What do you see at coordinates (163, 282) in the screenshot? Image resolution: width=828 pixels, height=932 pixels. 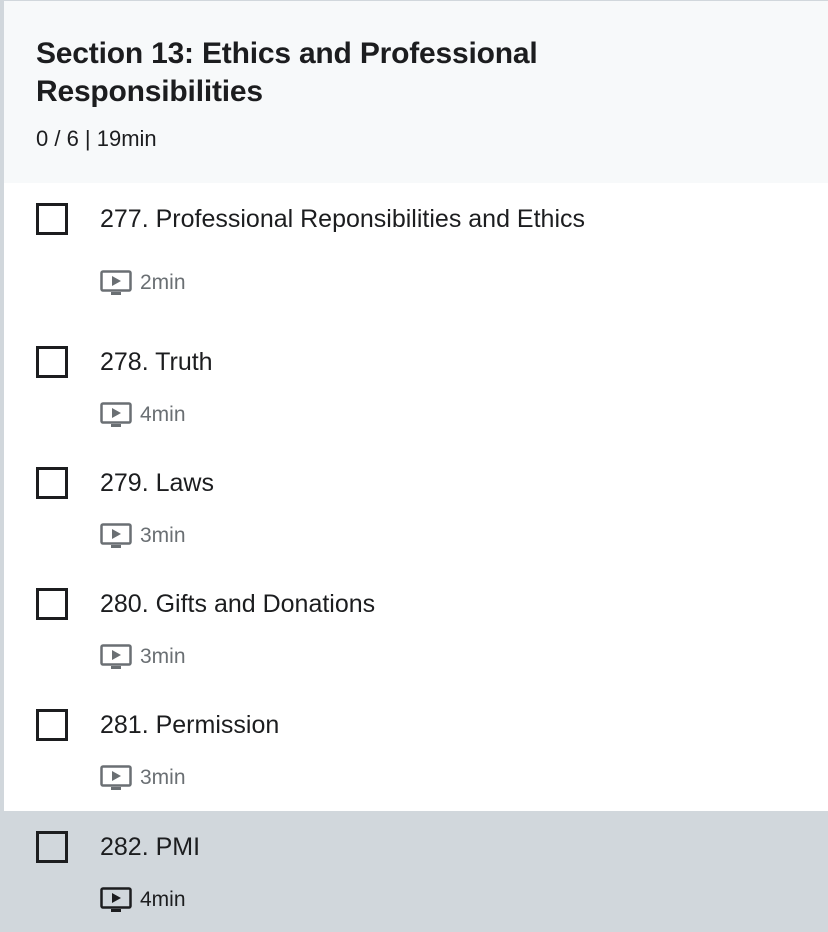 I see `duration-label: 2min` at bounding box center [163, 282].